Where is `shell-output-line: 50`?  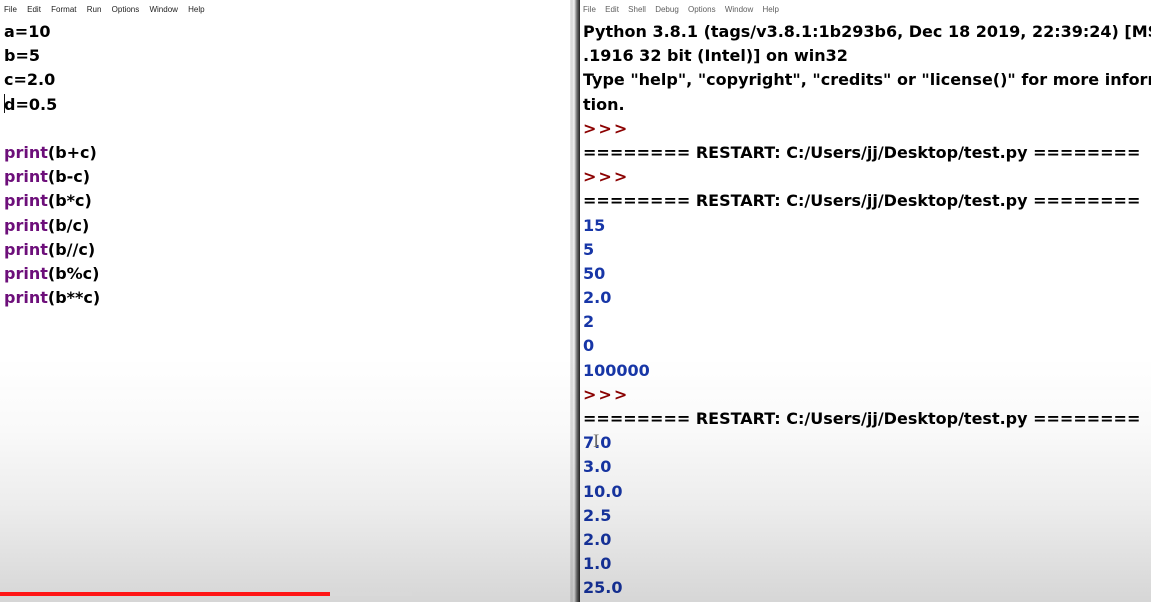 shell-output-line: 50 is located at coordinates (594, 273).